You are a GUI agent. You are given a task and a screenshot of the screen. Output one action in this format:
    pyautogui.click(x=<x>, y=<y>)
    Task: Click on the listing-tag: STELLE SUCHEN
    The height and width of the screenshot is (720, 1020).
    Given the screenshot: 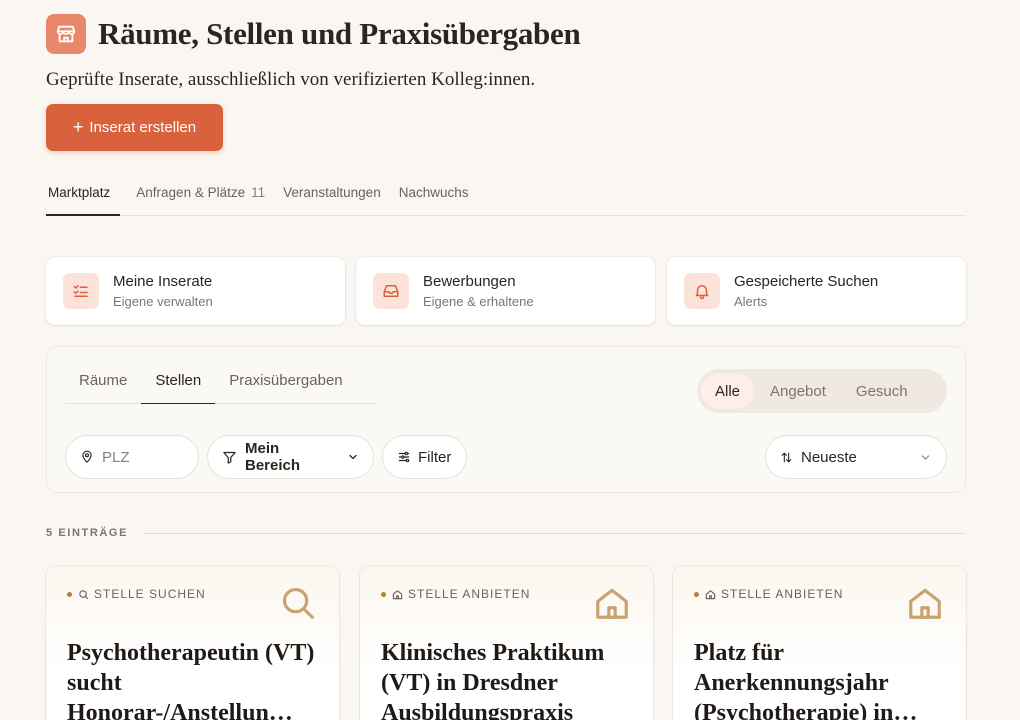 What is the action you would take?
    pyautogui.click(x=136, y=594)
    